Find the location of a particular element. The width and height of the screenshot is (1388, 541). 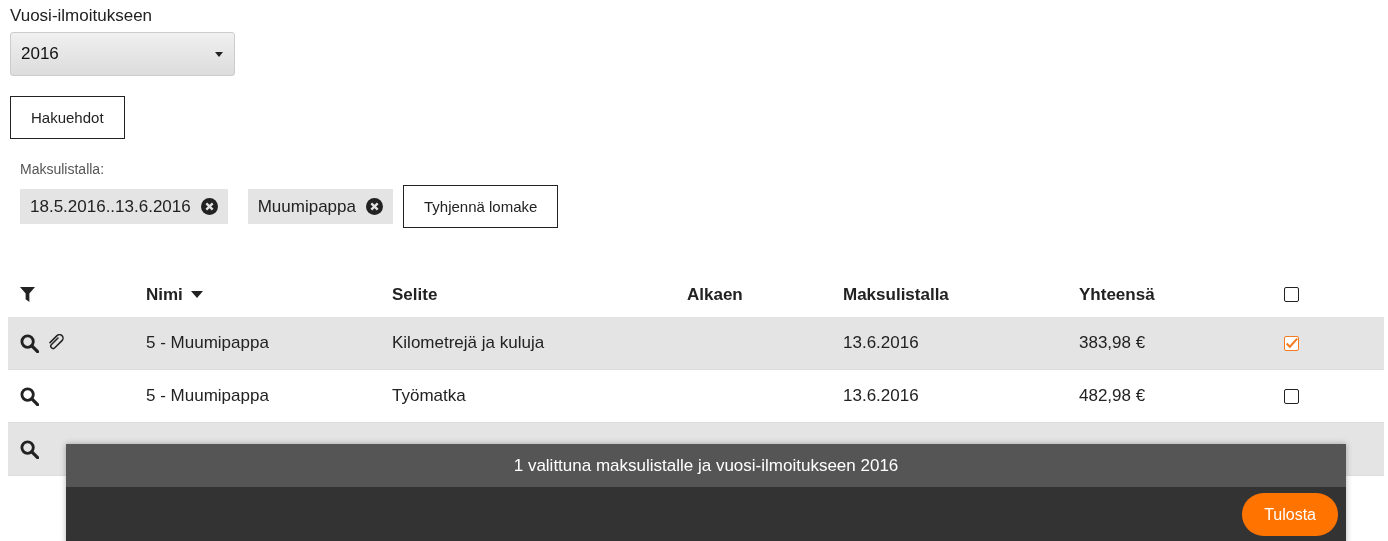

search-criteria-button: Hakuehdot is located at coordinates (67, 117).